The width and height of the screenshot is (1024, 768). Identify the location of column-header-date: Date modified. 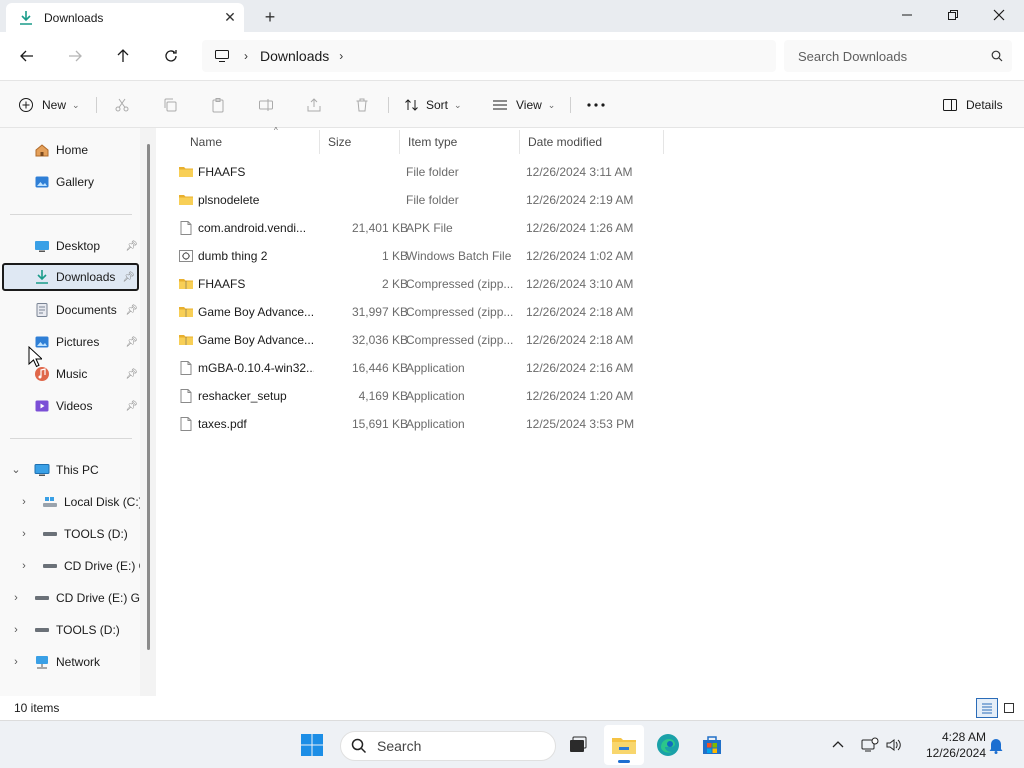
(592, 142).